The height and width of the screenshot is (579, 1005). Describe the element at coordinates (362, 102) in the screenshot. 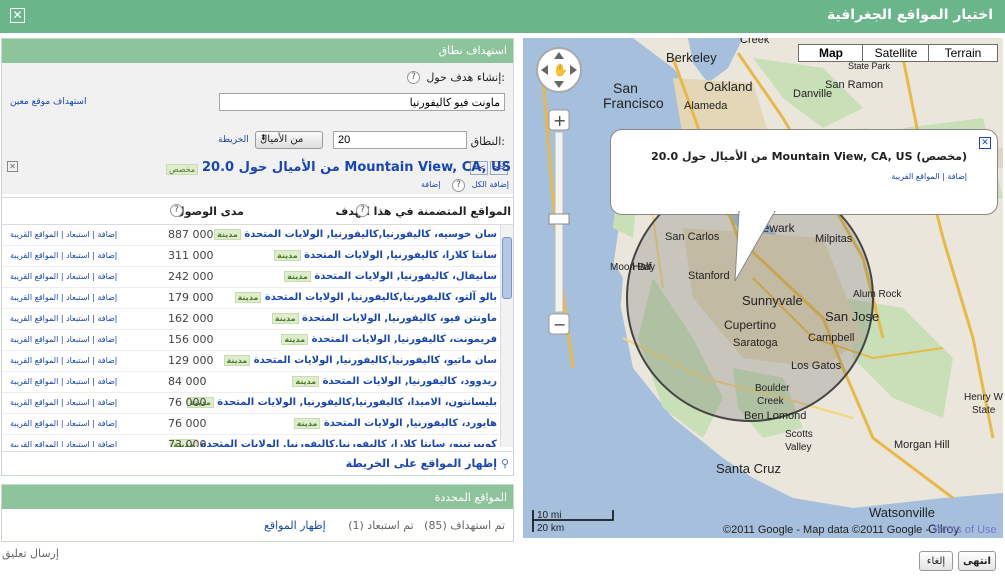

I see `location-search-input` at that location.